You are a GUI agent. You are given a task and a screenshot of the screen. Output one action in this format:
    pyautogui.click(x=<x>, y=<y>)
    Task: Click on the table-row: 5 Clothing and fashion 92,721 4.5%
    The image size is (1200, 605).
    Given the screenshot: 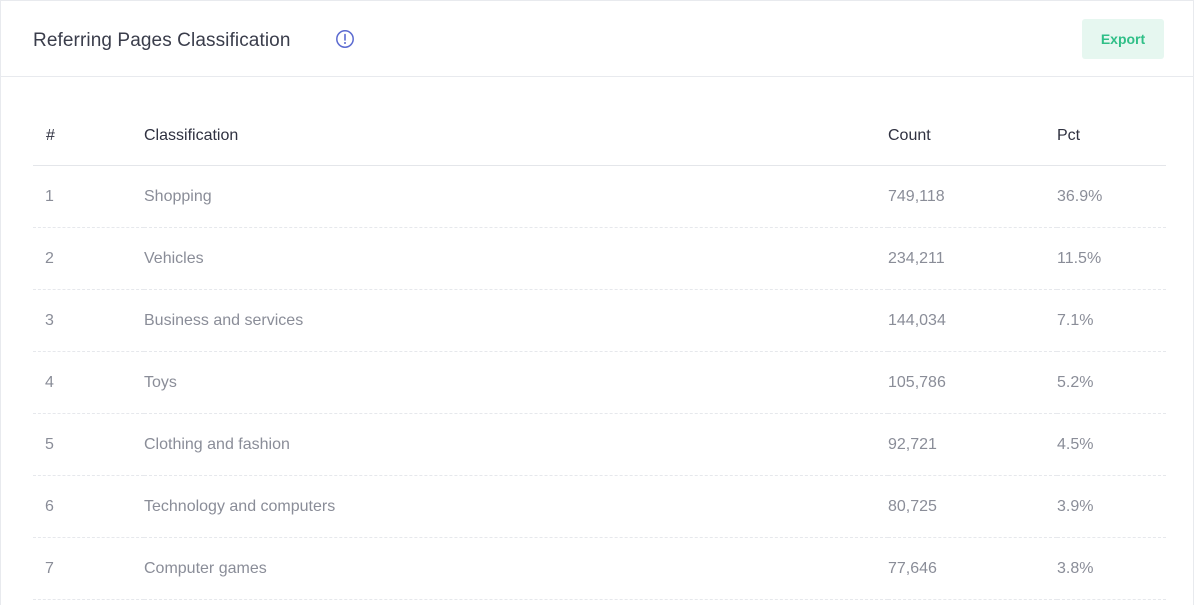 What is the action you would take?
    pyautogui.click(x=599, y=444)
    